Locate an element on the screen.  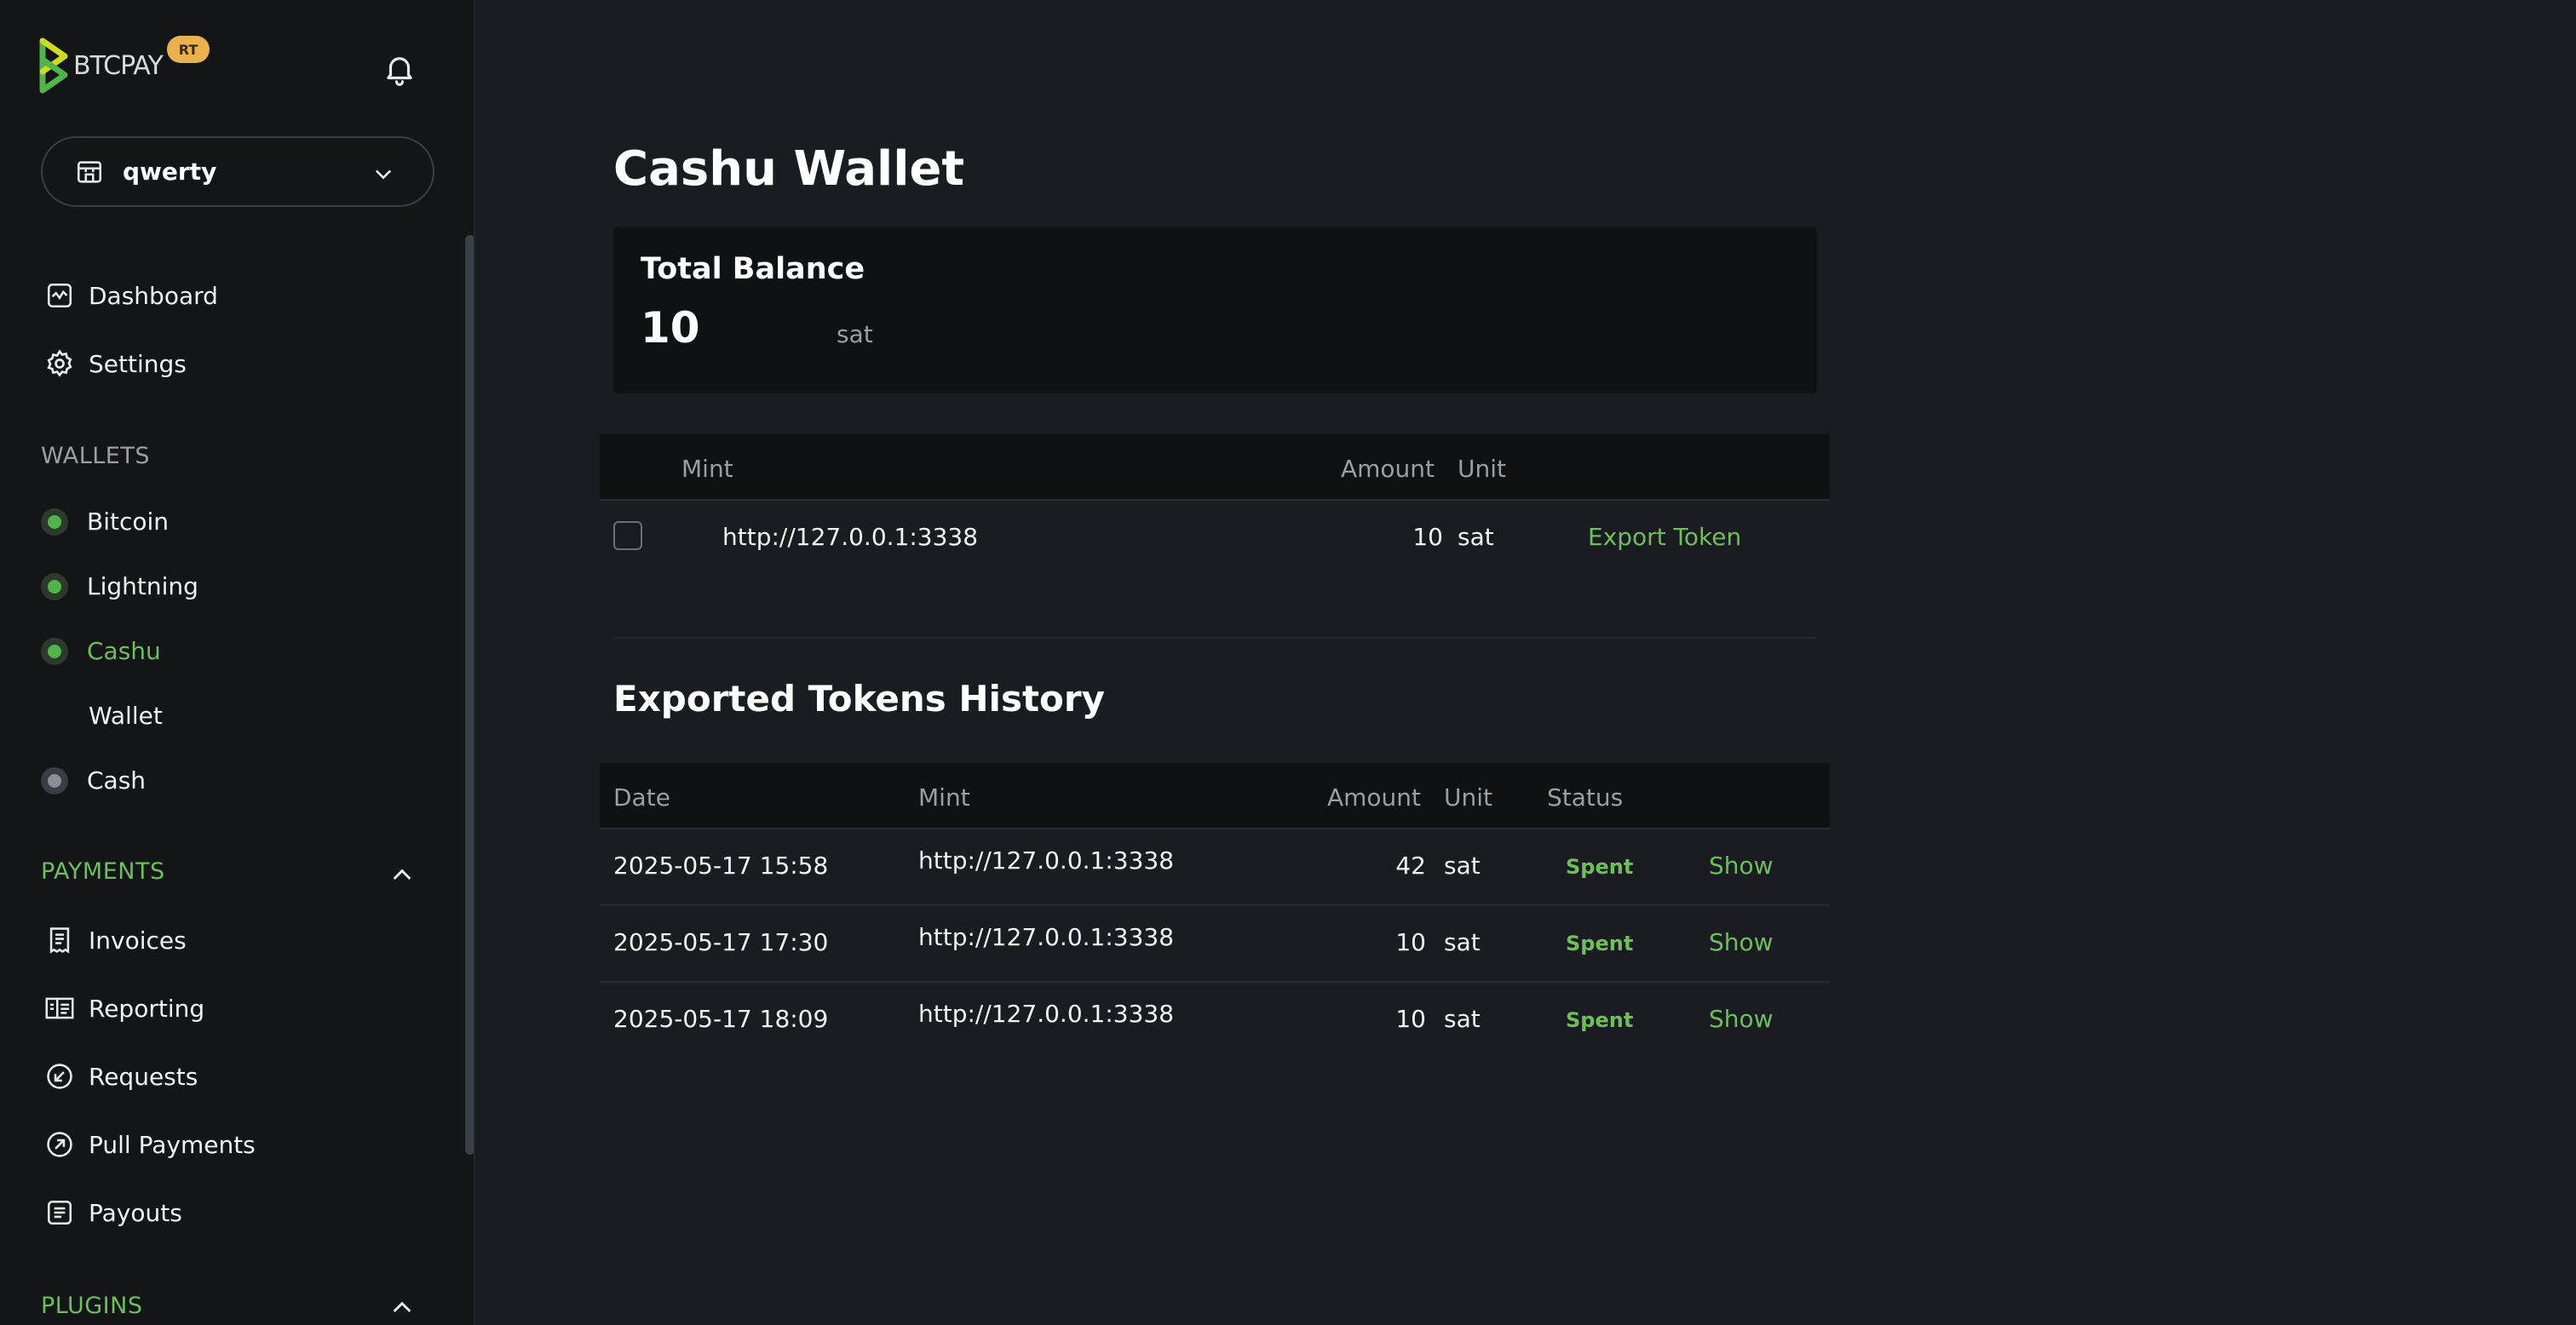
pull-payment-icon is located at coordinates (60, 1144).